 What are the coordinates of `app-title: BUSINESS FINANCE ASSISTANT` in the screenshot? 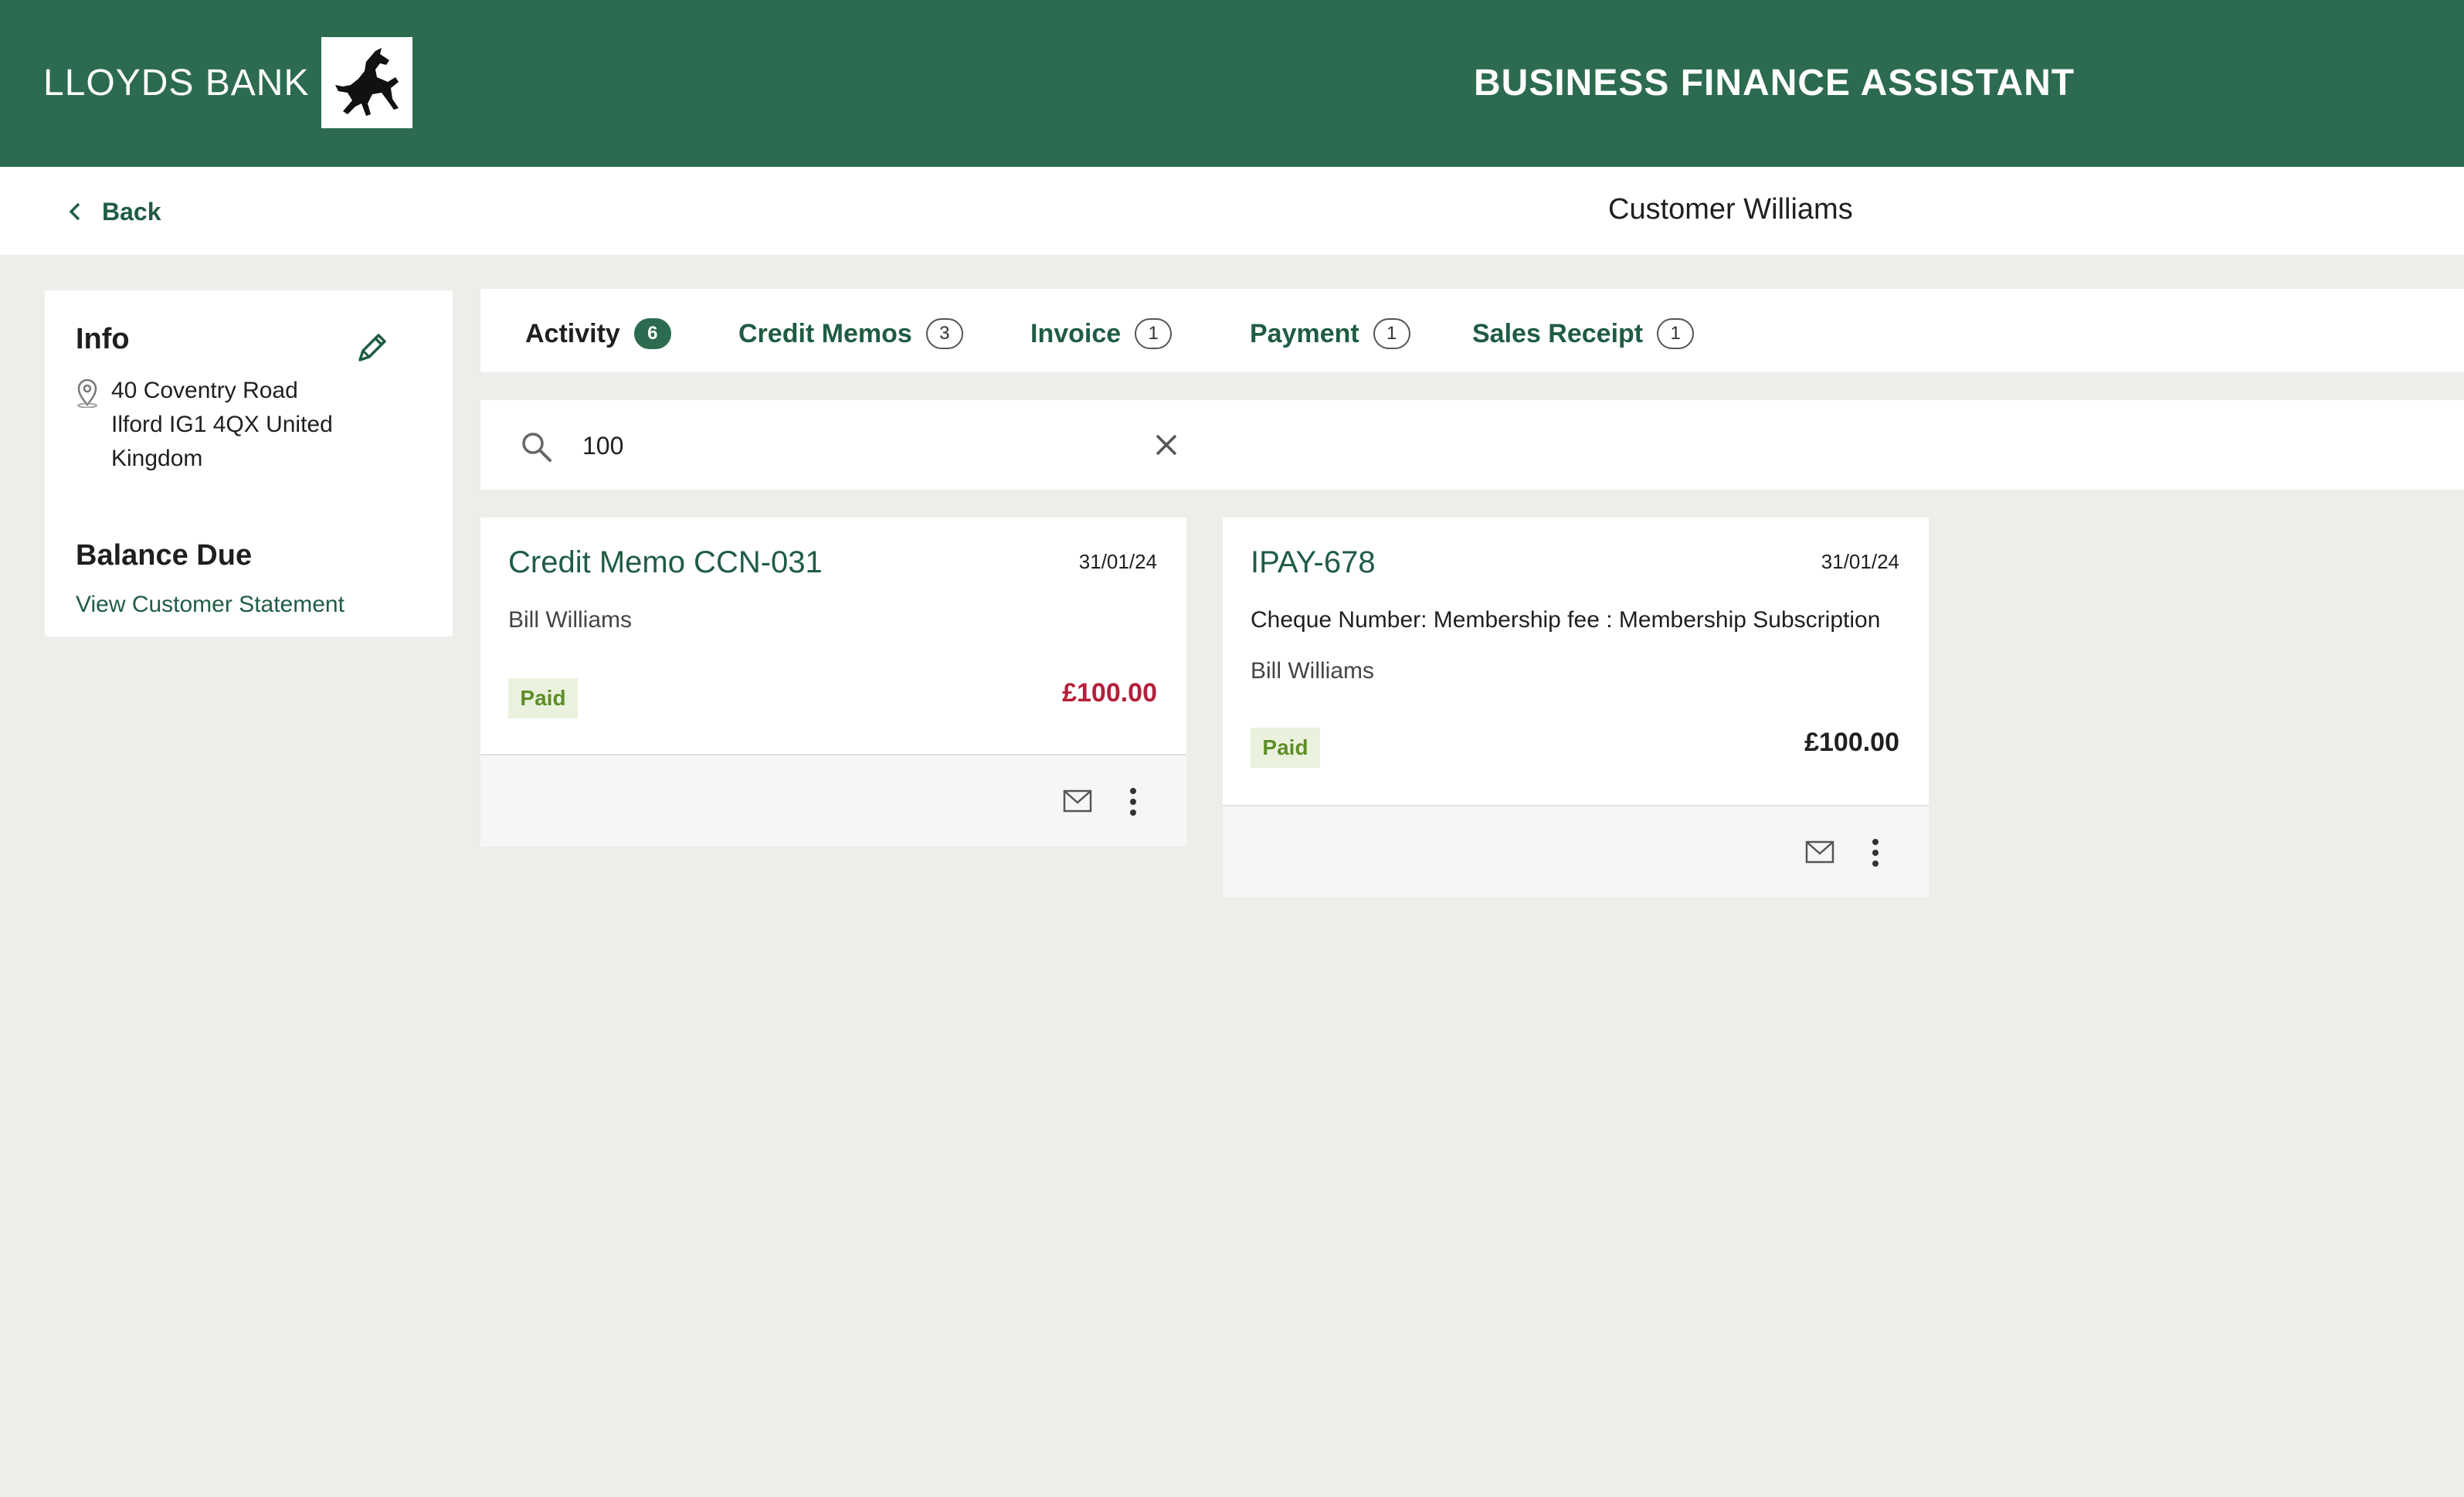 It's located at (1774, 83).